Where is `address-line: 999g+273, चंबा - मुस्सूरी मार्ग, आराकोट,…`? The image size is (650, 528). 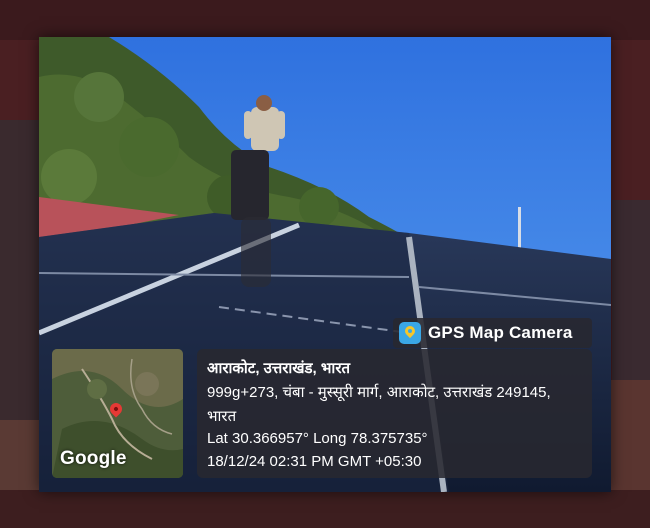
address-line: 999g+273, चंबा - मुस्सूरी मार्ग, आराकोट,… is located at coordinates (379, 392).